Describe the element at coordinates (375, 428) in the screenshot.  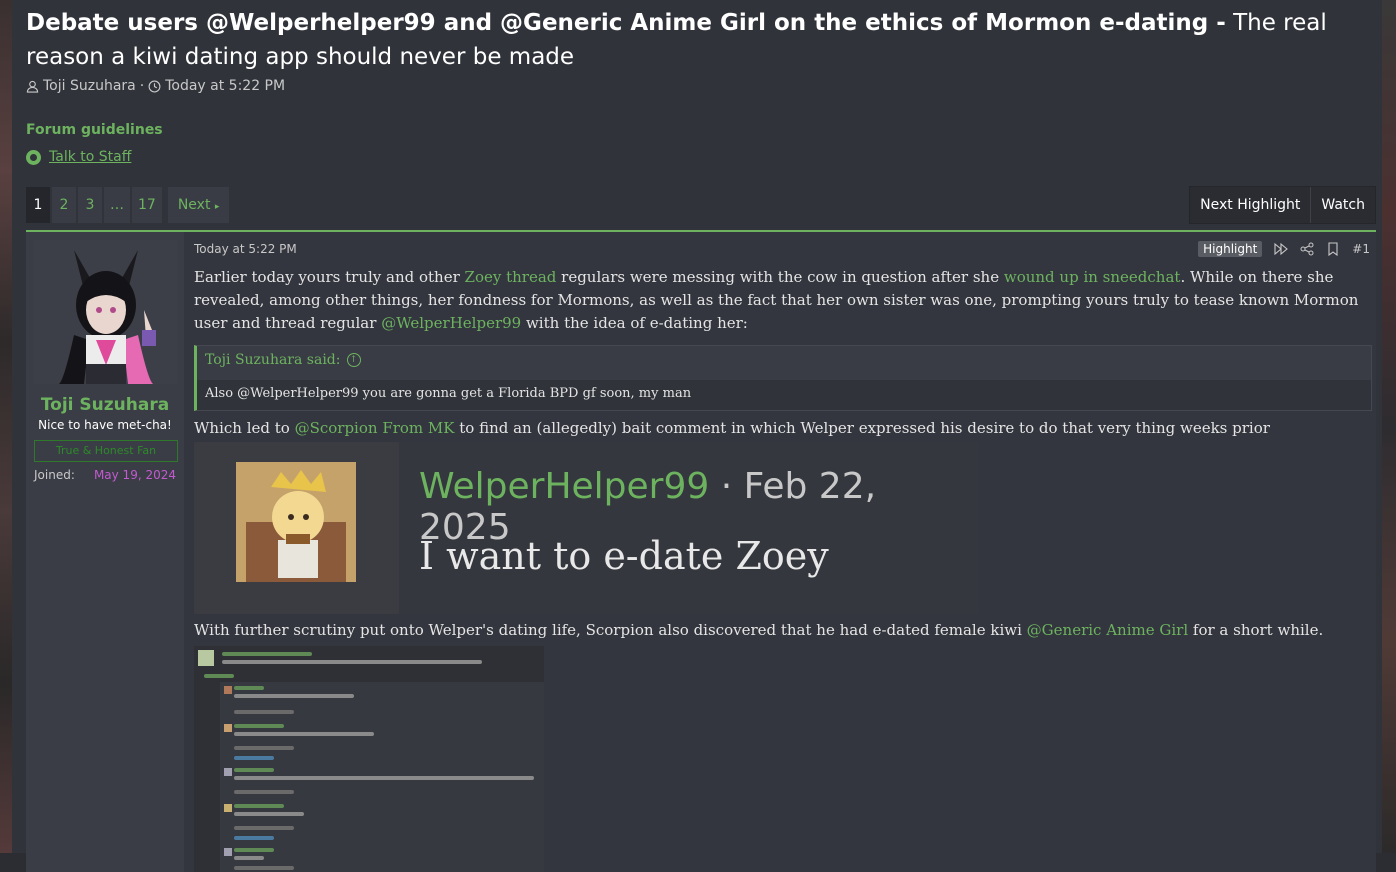
I see `scorpion-mention: @Scorpion From MK` at that location.